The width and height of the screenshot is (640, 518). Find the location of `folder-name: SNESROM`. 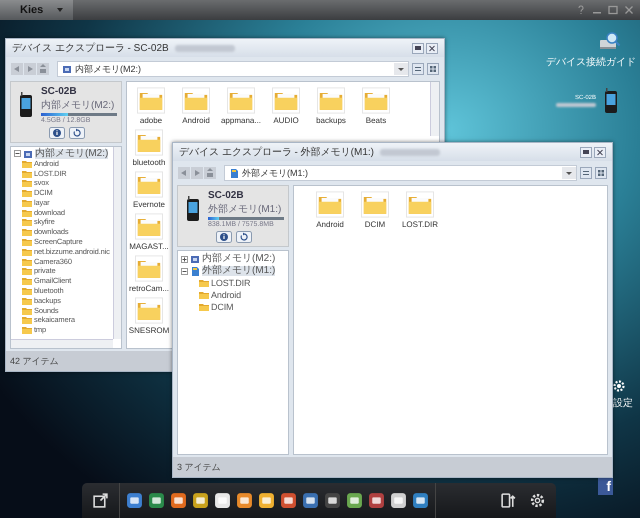

folder-name: SNESROM is located at coordinates (149, 330).